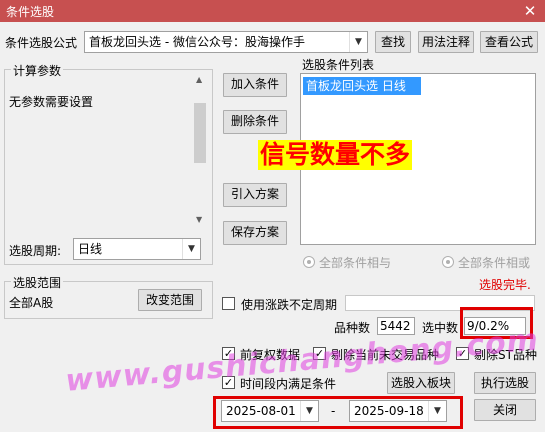  Describe the element at coordinates (270, 355) in the screenshot. I see `prev-adjust-label: 前复权数据` at that location.